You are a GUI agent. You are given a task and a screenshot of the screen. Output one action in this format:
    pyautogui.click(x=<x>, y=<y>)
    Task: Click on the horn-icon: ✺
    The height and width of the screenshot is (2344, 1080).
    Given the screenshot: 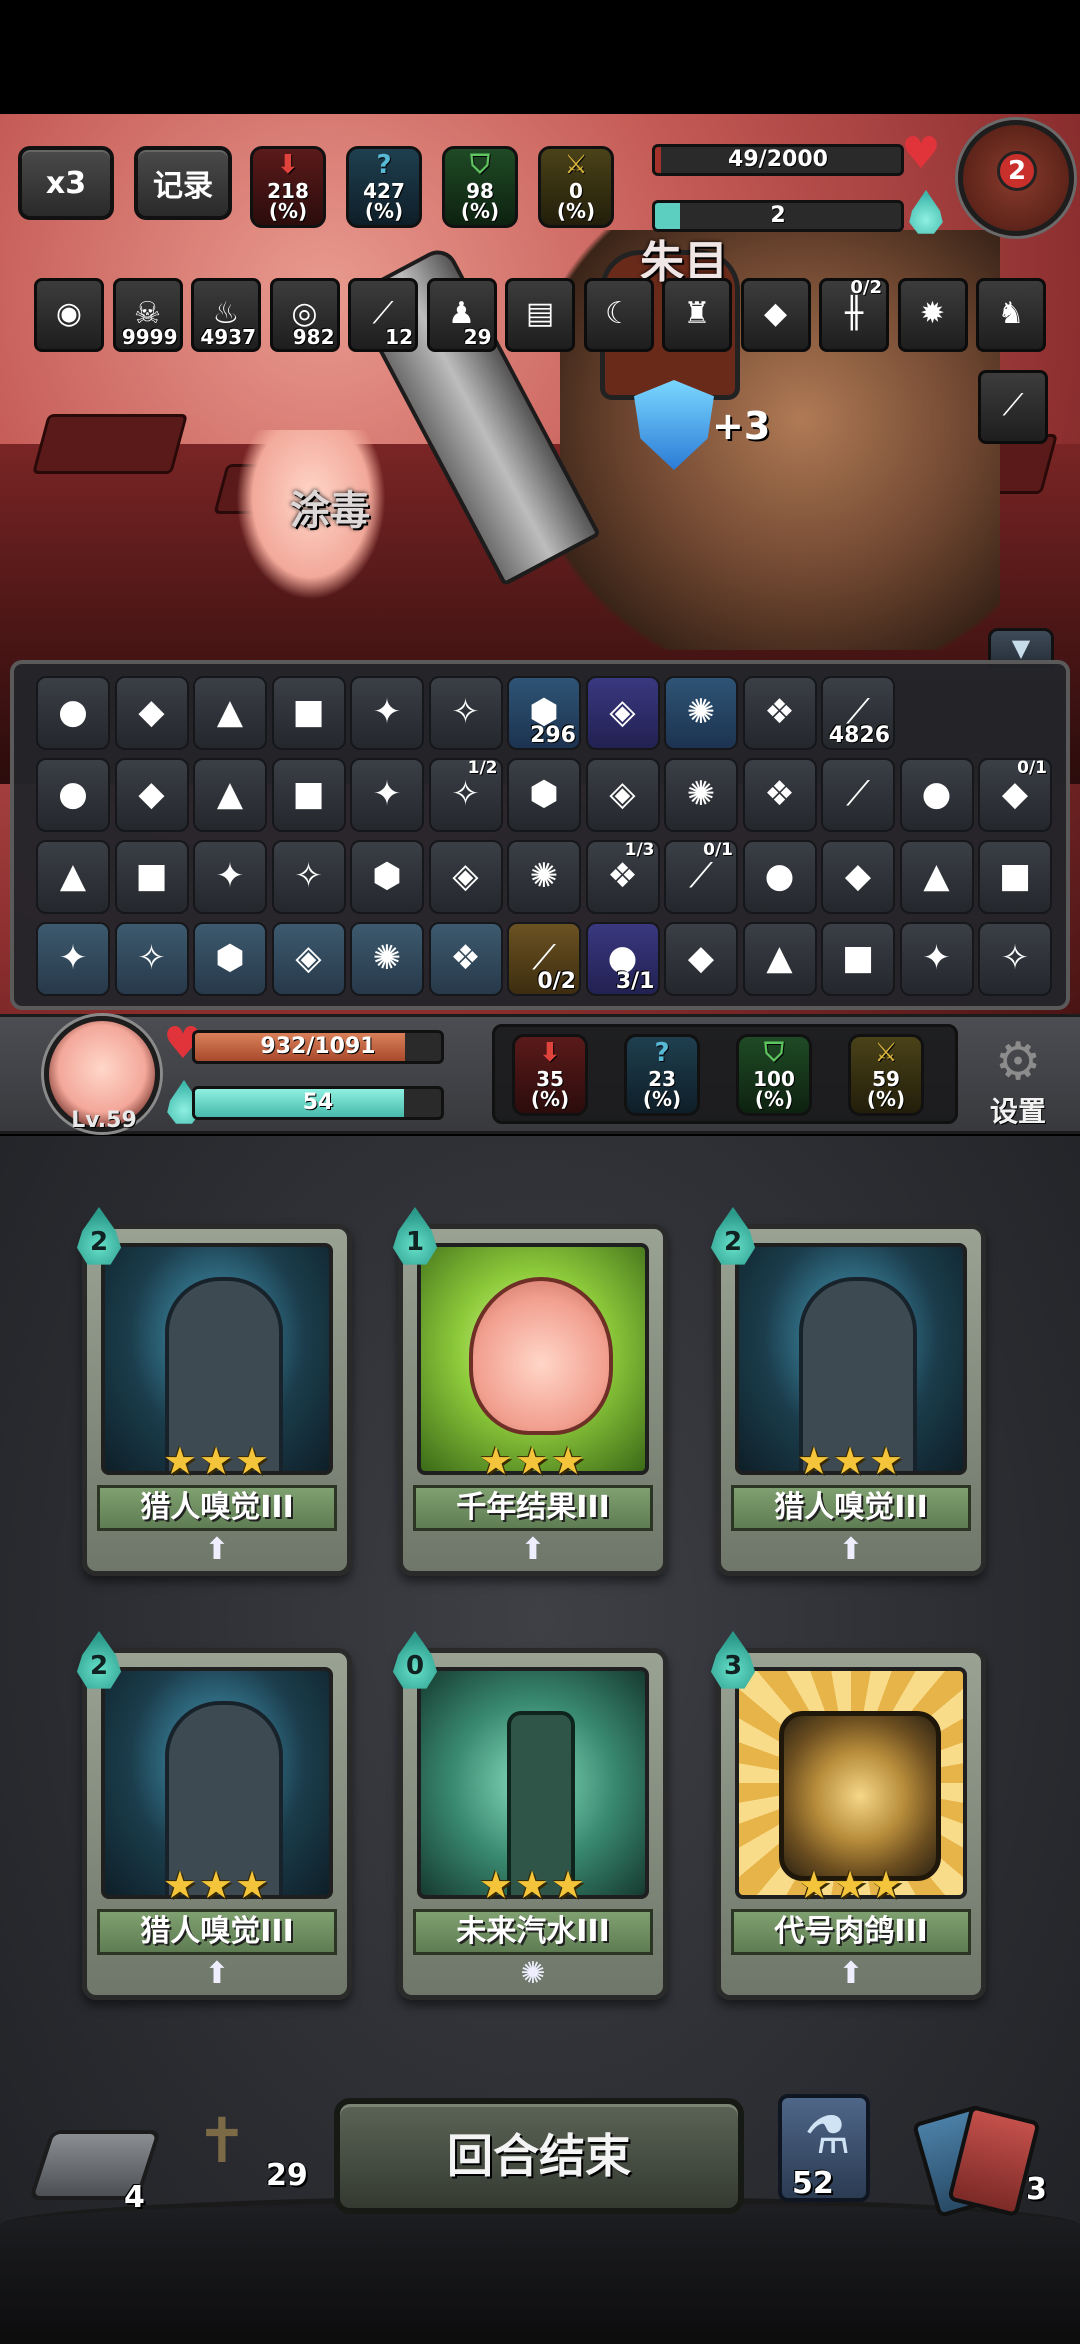 What is the action you would take?
    pyautogui.click(x=544, y=876)
    